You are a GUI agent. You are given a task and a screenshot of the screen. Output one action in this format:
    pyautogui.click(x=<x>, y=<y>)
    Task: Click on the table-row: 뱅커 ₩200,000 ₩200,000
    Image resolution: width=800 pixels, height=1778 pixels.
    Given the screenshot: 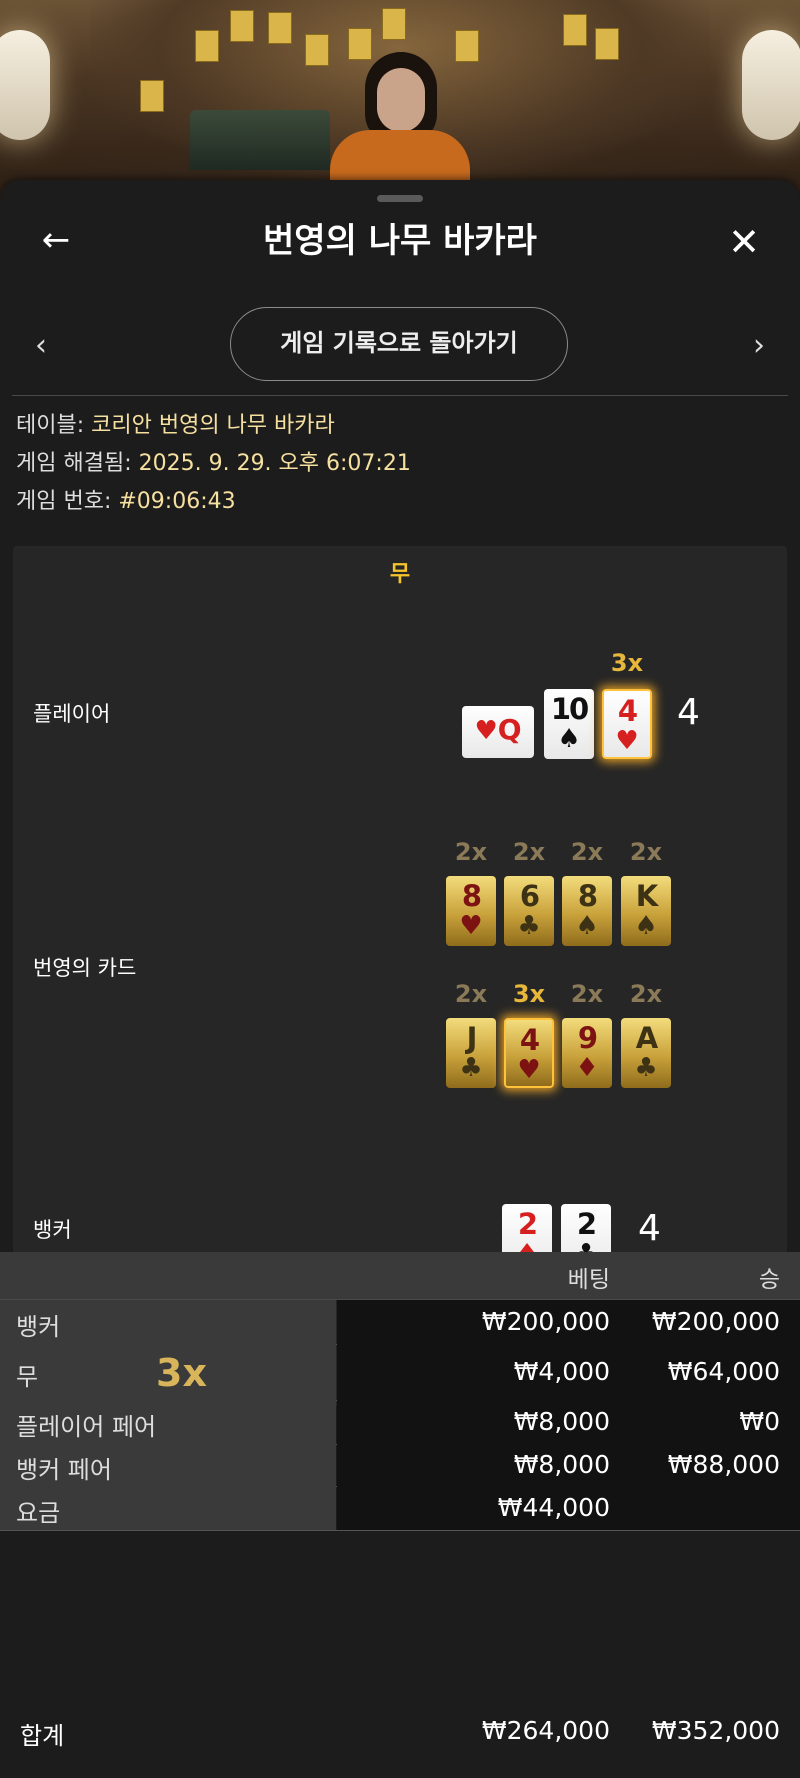 What is the action you would take?
    pyautogui.click(x=400, y=1322)
    